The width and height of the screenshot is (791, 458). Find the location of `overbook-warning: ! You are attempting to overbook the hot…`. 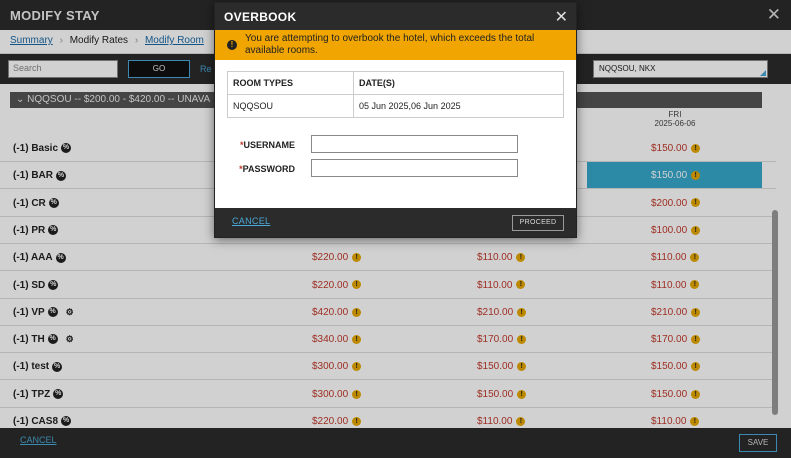

overbook-warning: ! You are attempting to overbook the hot… is located at coordinates (395, 45).